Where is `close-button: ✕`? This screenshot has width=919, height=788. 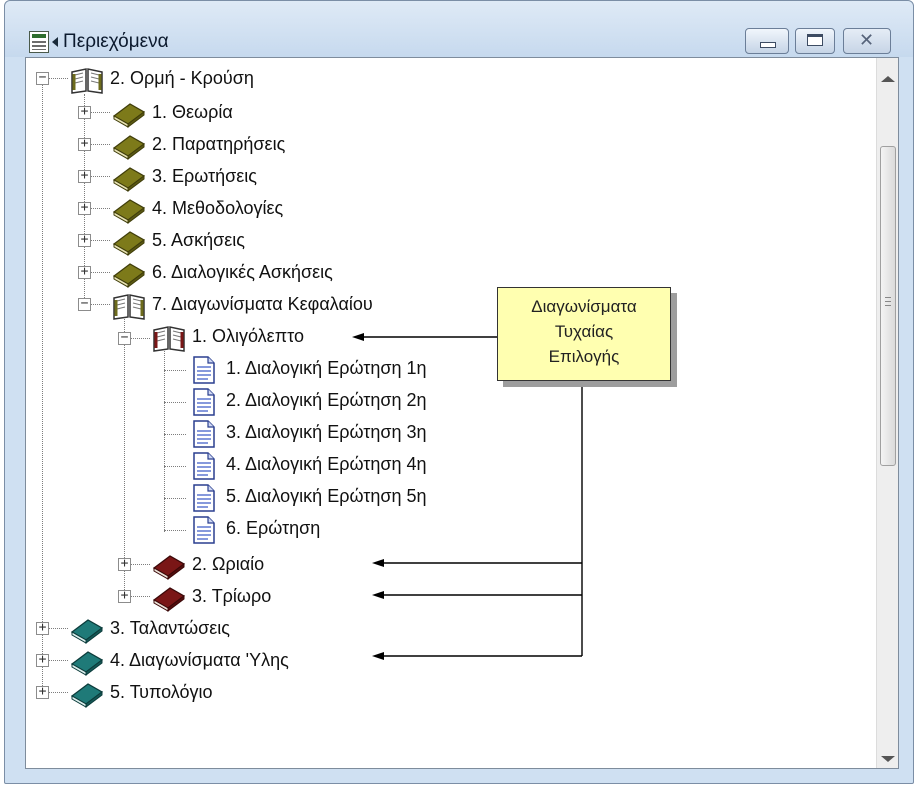 close-button: ✕ is located at coordinates (867, 41).